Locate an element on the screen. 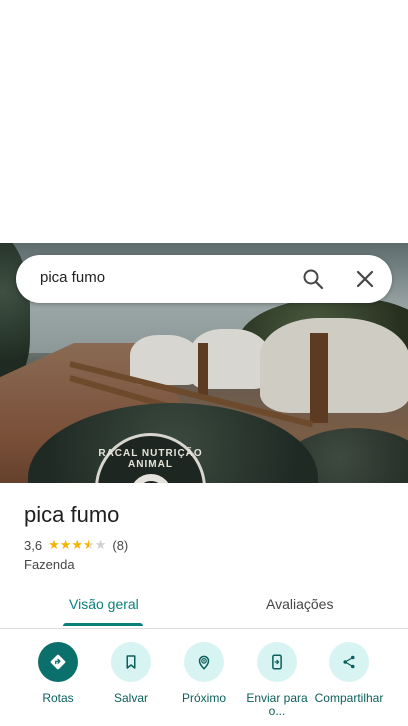 The height and width of the screenshot is (726, 408). nearby-label: Próximo is located at coordinates (203, 698).